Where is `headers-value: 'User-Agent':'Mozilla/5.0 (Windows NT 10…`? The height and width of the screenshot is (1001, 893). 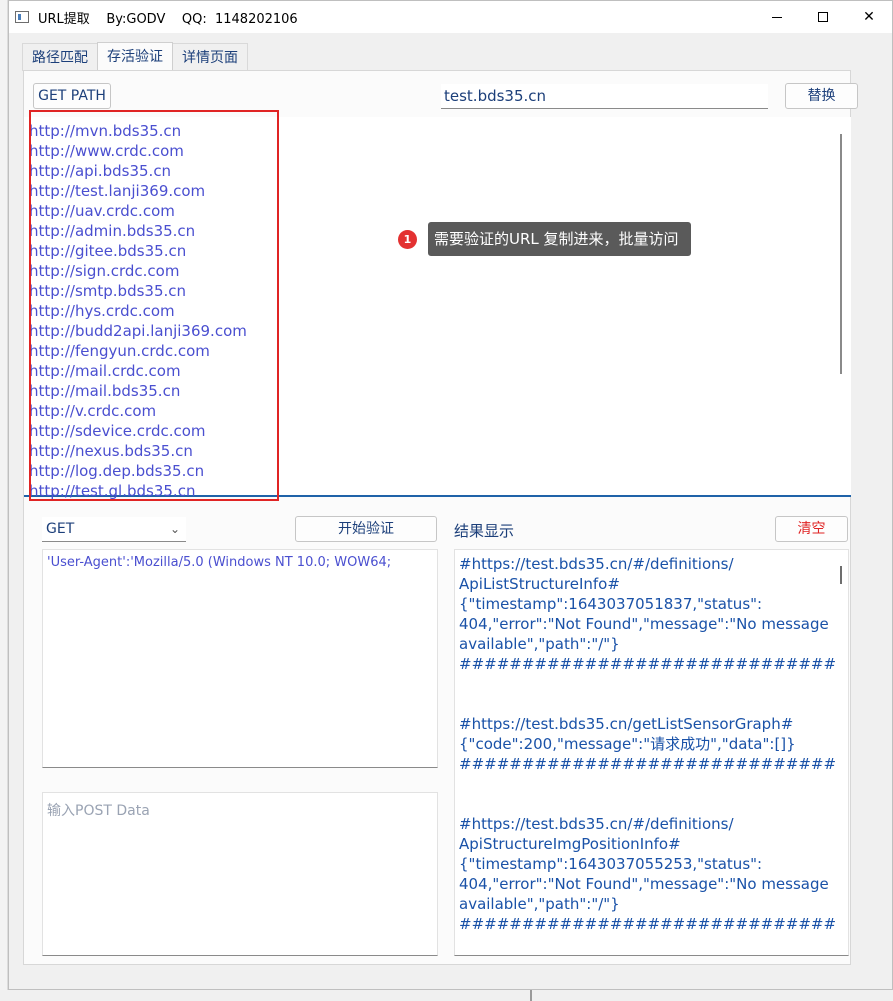
headers-value: 'User-Agent':'Mozilla/5.0 (Windows NT 10… is located at coordinates (219, 562).